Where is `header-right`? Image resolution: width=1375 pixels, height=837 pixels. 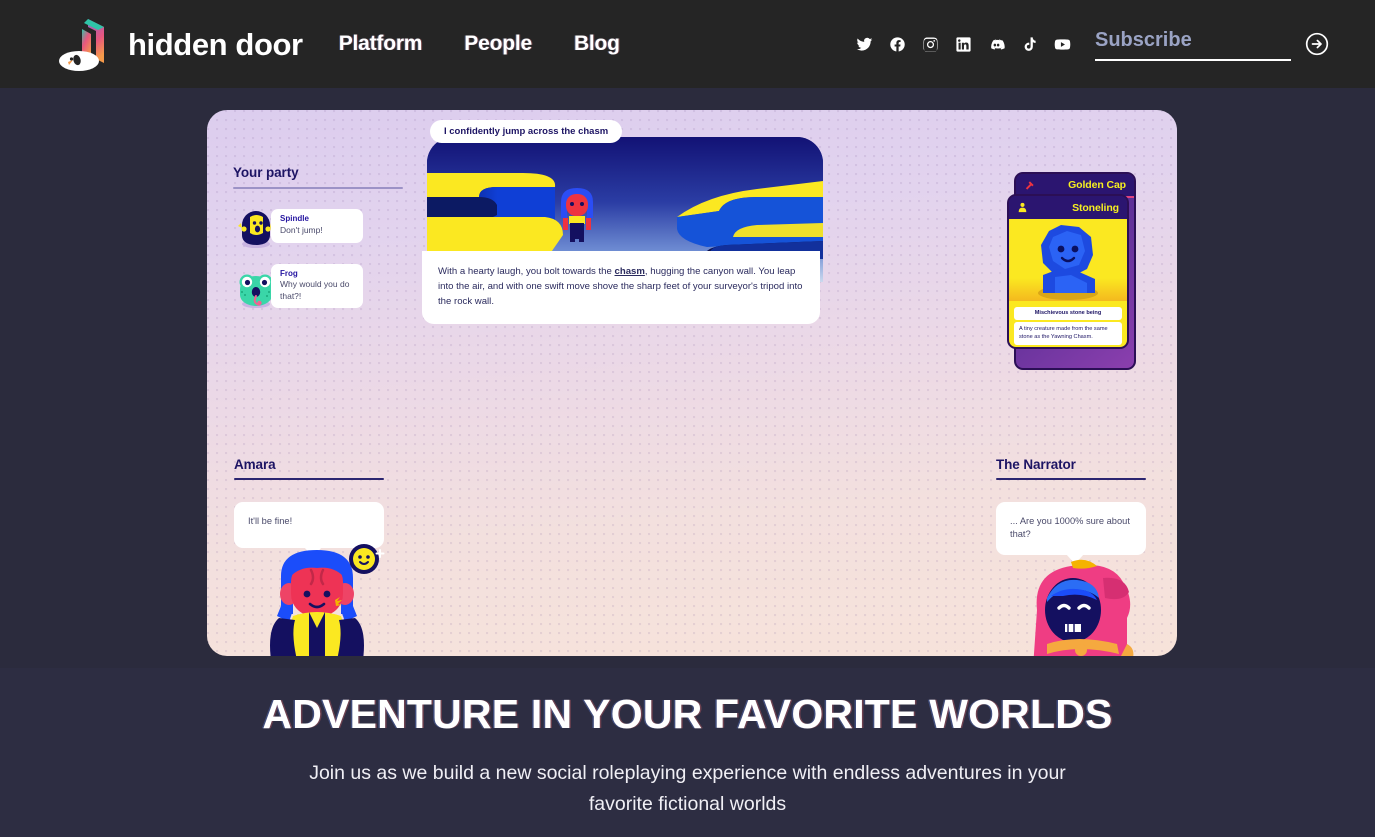 header-right is located at coordinates (1092, 44).